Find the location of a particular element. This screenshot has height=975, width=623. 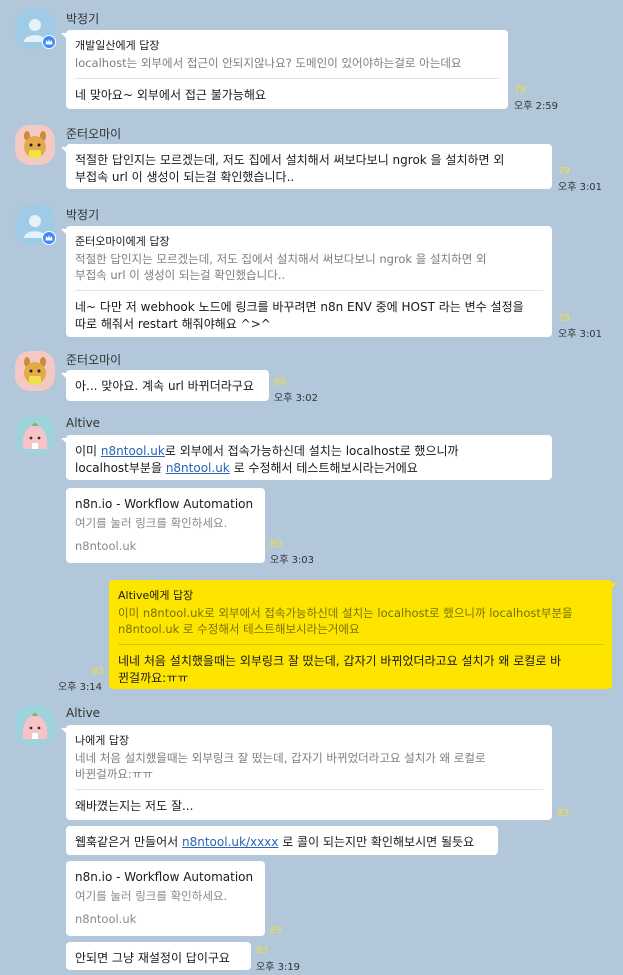

message-text: 네 맞아요~ 외부에서 접근 불가능해요 is located at coordinates (170, 95).